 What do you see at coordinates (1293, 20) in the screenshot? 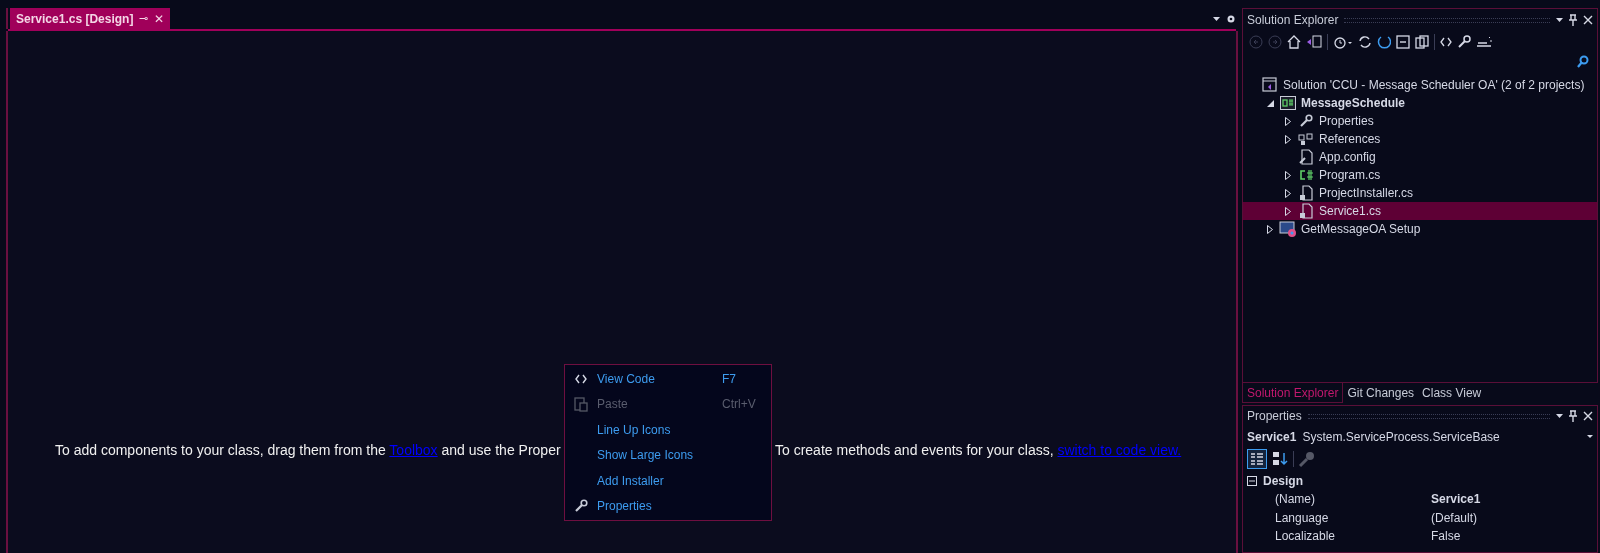
I see `panel-title: Solution Explorer` at bounding box center [1293, 20].